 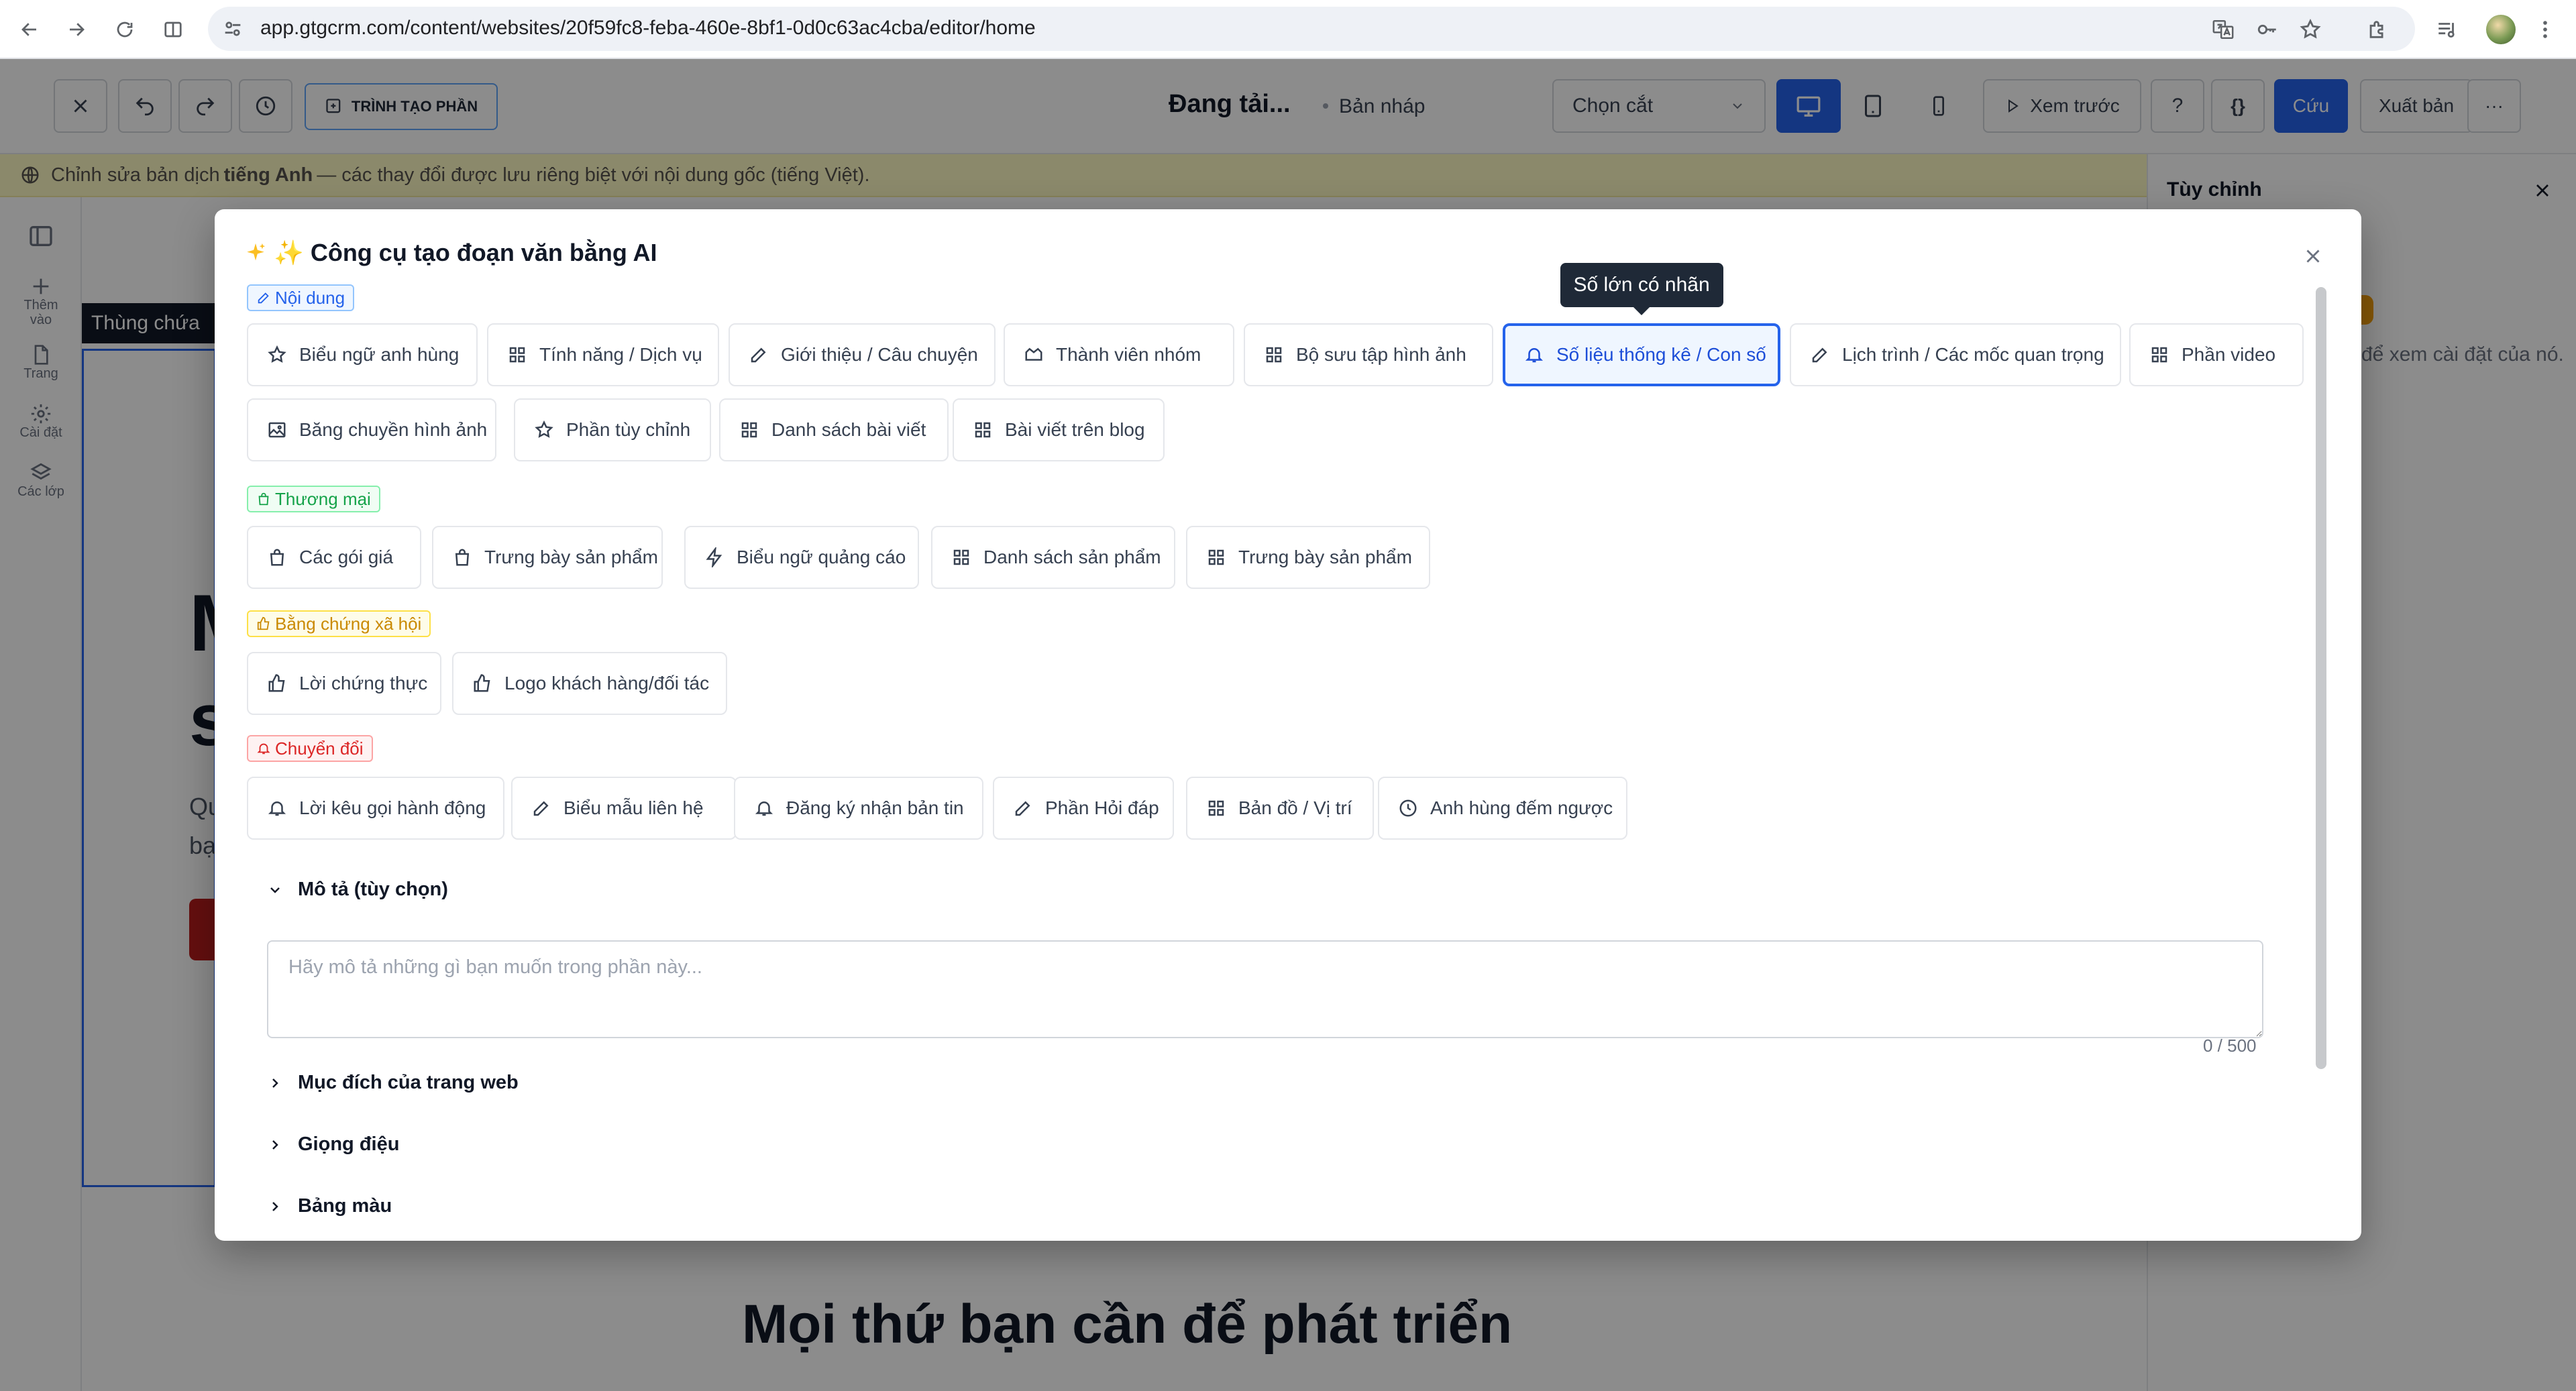 What do you see at coordinates (232, 29) in the screenshot?
I see `site-info-icon` at bounding box center [232, 29].